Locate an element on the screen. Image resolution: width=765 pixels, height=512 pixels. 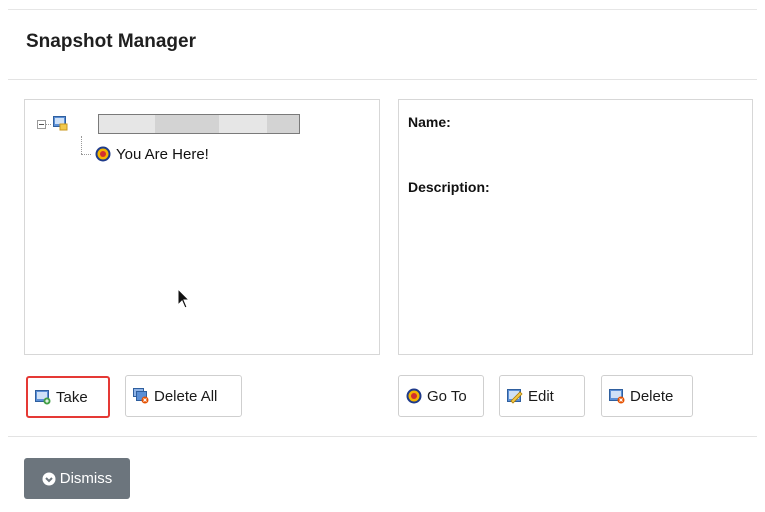
go-to-button: Go To is located at coordinates (441, 396).